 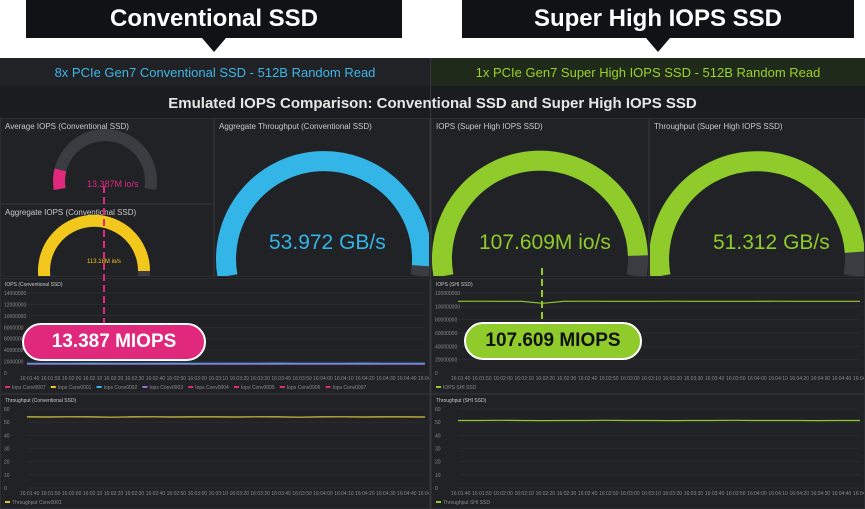 I want to click on y-tick-label: 100000000, so click(x=447, y=307).